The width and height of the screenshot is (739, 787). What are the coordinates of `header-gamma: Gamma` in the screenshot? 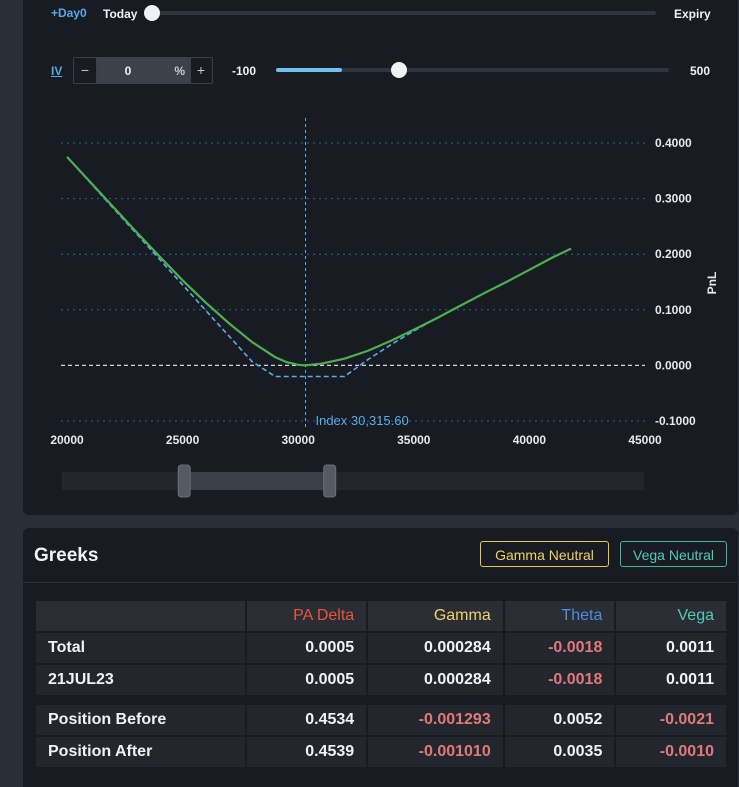 It's located at (435, 616).